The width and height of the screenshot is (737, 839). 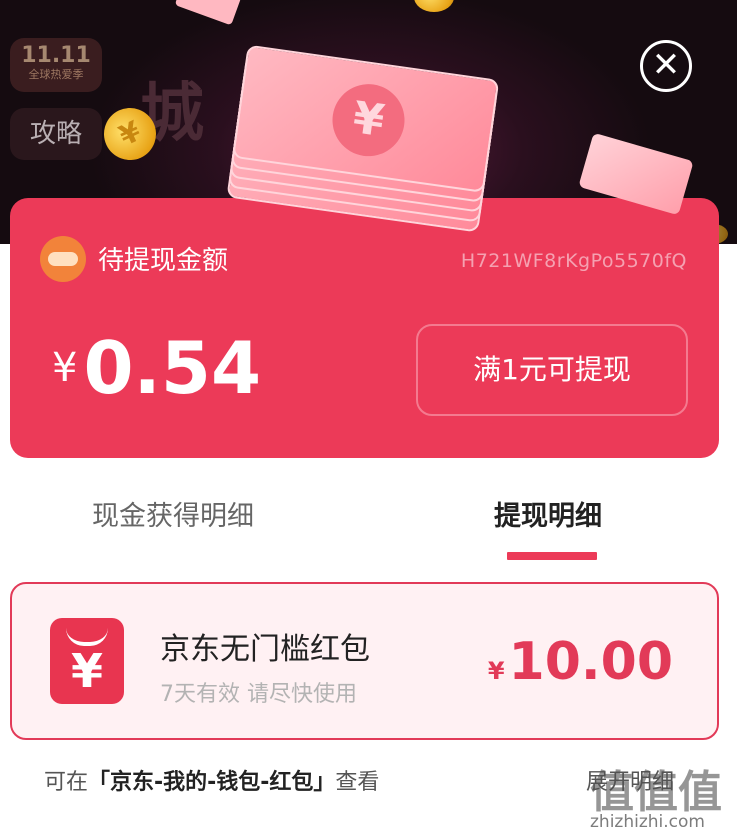 What do you see at coordinates (357, 782) in the screenshot?
I see `note-suffix: 查看` at bounding box center [357, 782].